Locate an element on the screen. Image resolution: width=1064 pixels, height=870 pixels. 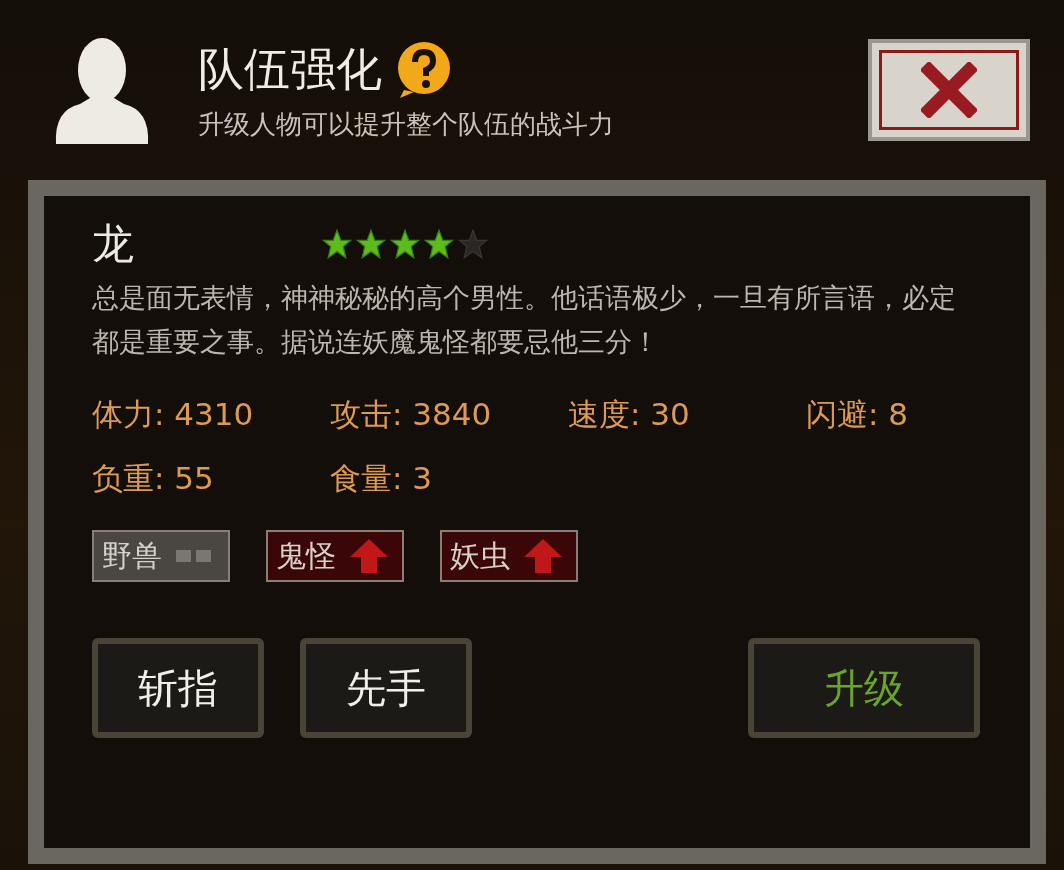
character-name: 龙 is located at coordinates (113, 244).